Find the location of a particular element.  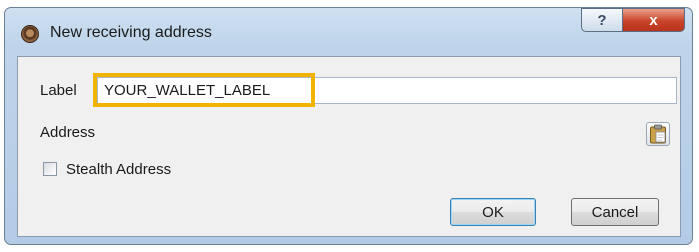

clipboard-paste-icon is located at coordinates (658, 134).